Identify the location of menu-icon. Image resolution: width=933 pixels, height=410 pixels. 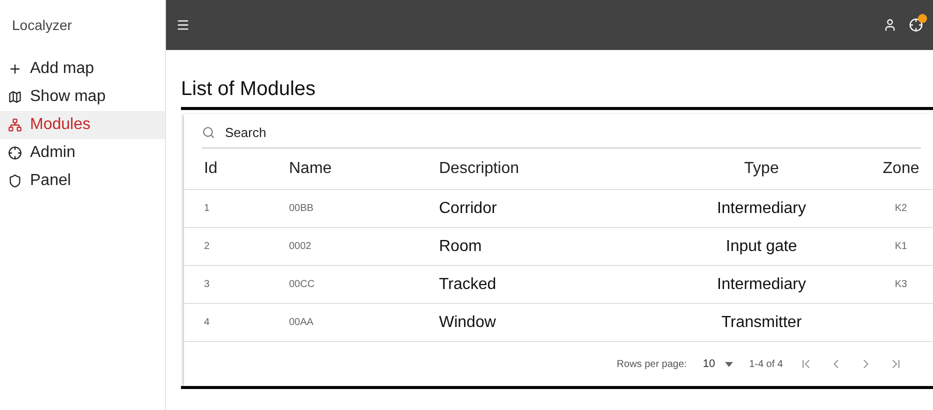
(183, 25).